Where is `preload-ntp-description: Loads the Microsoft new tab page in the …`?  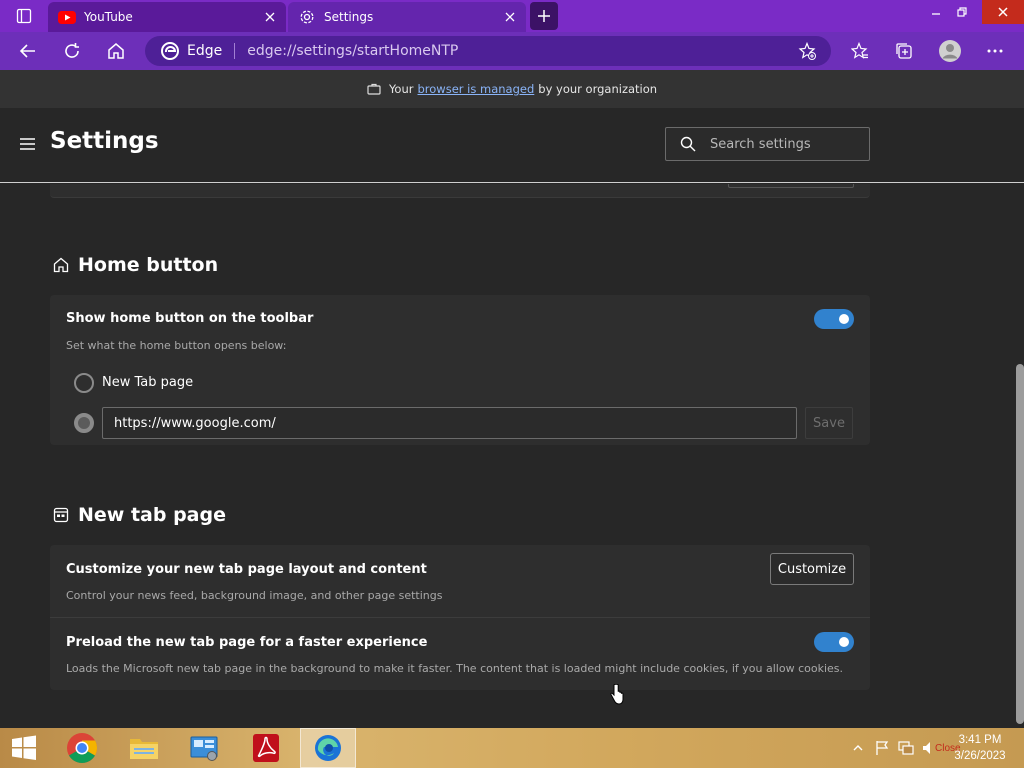 preload-ntp-description: Loads the Microsoft new tab page in the … is located at coordinates (455, 668).